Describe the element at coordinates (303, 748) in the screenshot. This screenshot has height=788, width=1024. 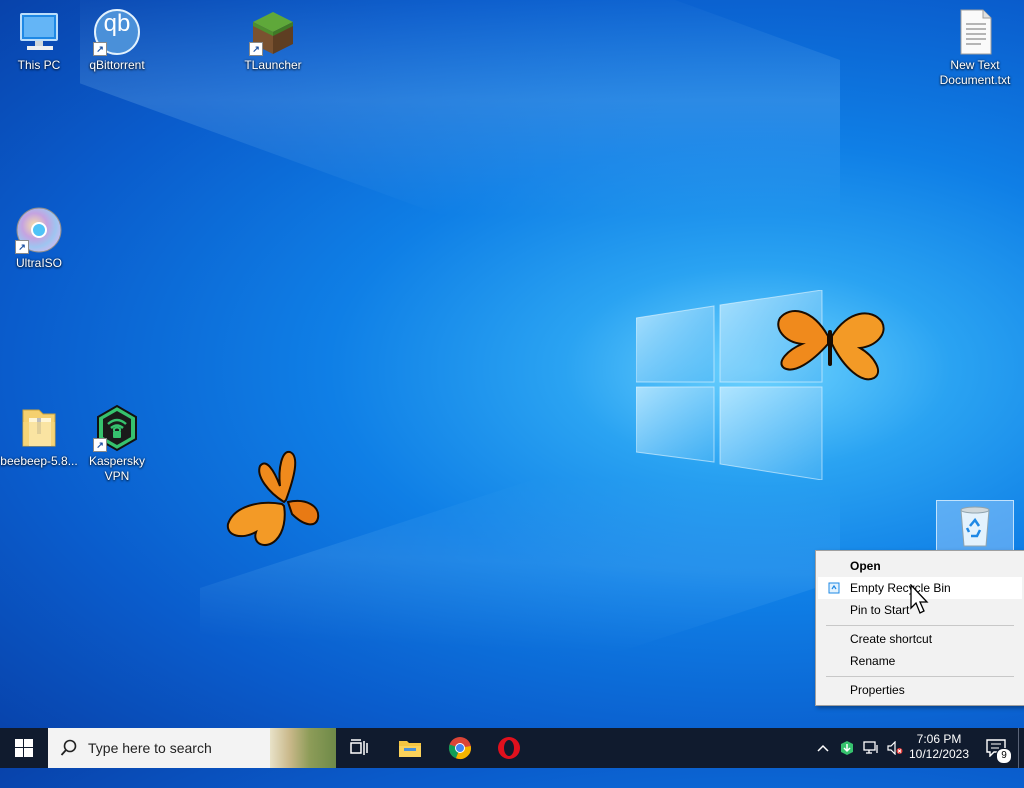
I see `search-highlight-art` at that location.